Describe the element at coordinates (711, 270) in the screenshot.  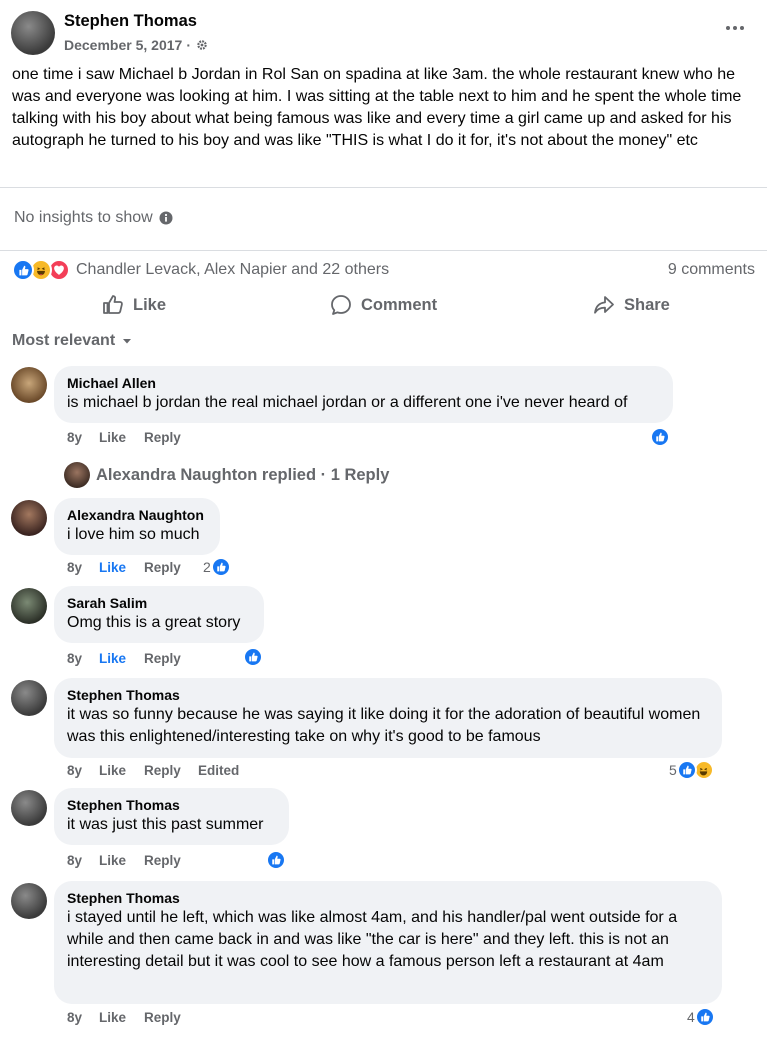
I see `comment-count: 9 comments` at that location.